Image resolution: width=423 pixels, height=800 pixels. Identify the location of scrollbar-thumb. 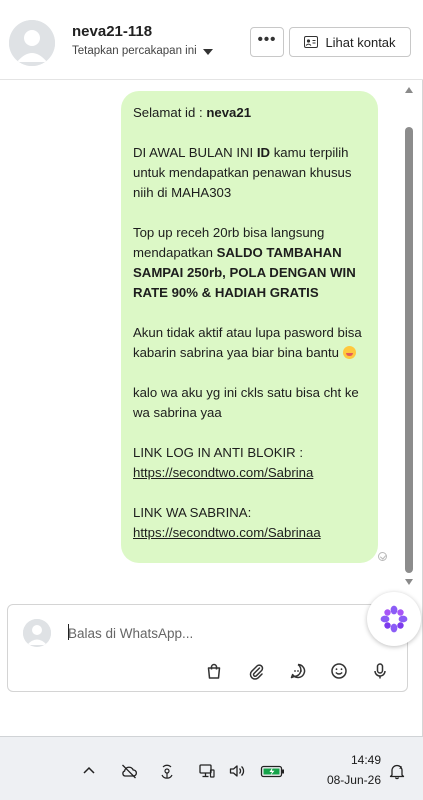
(409, 350).